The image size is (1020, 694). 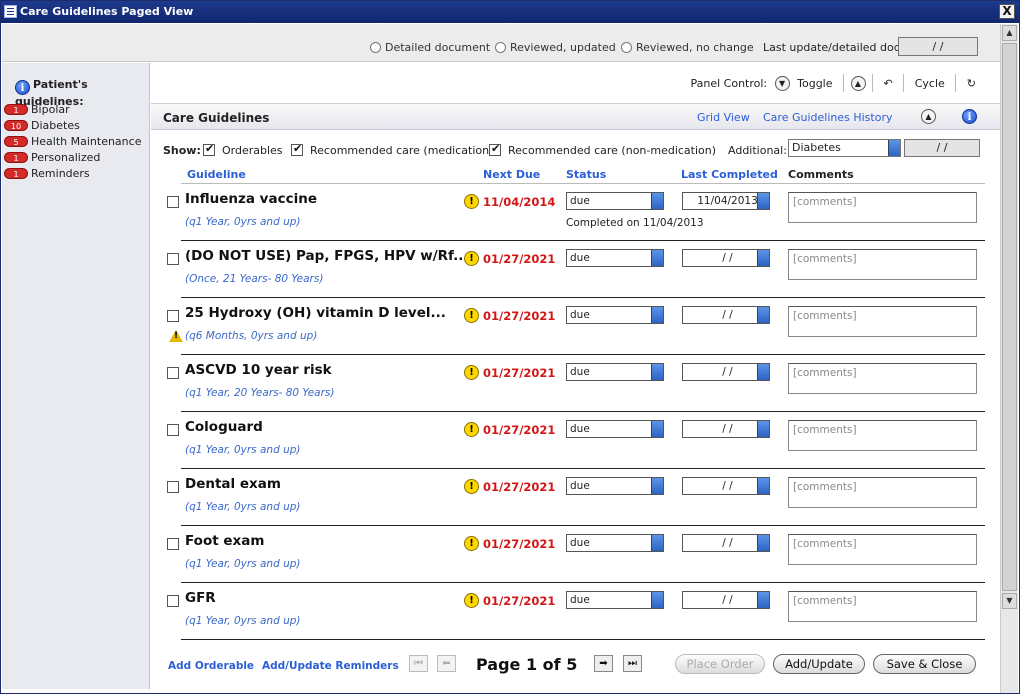 What do you see at coordinates (928, 116) in the screenshot?
I see `collapse-section-icon: ▲` at bounding box center [928, 116].